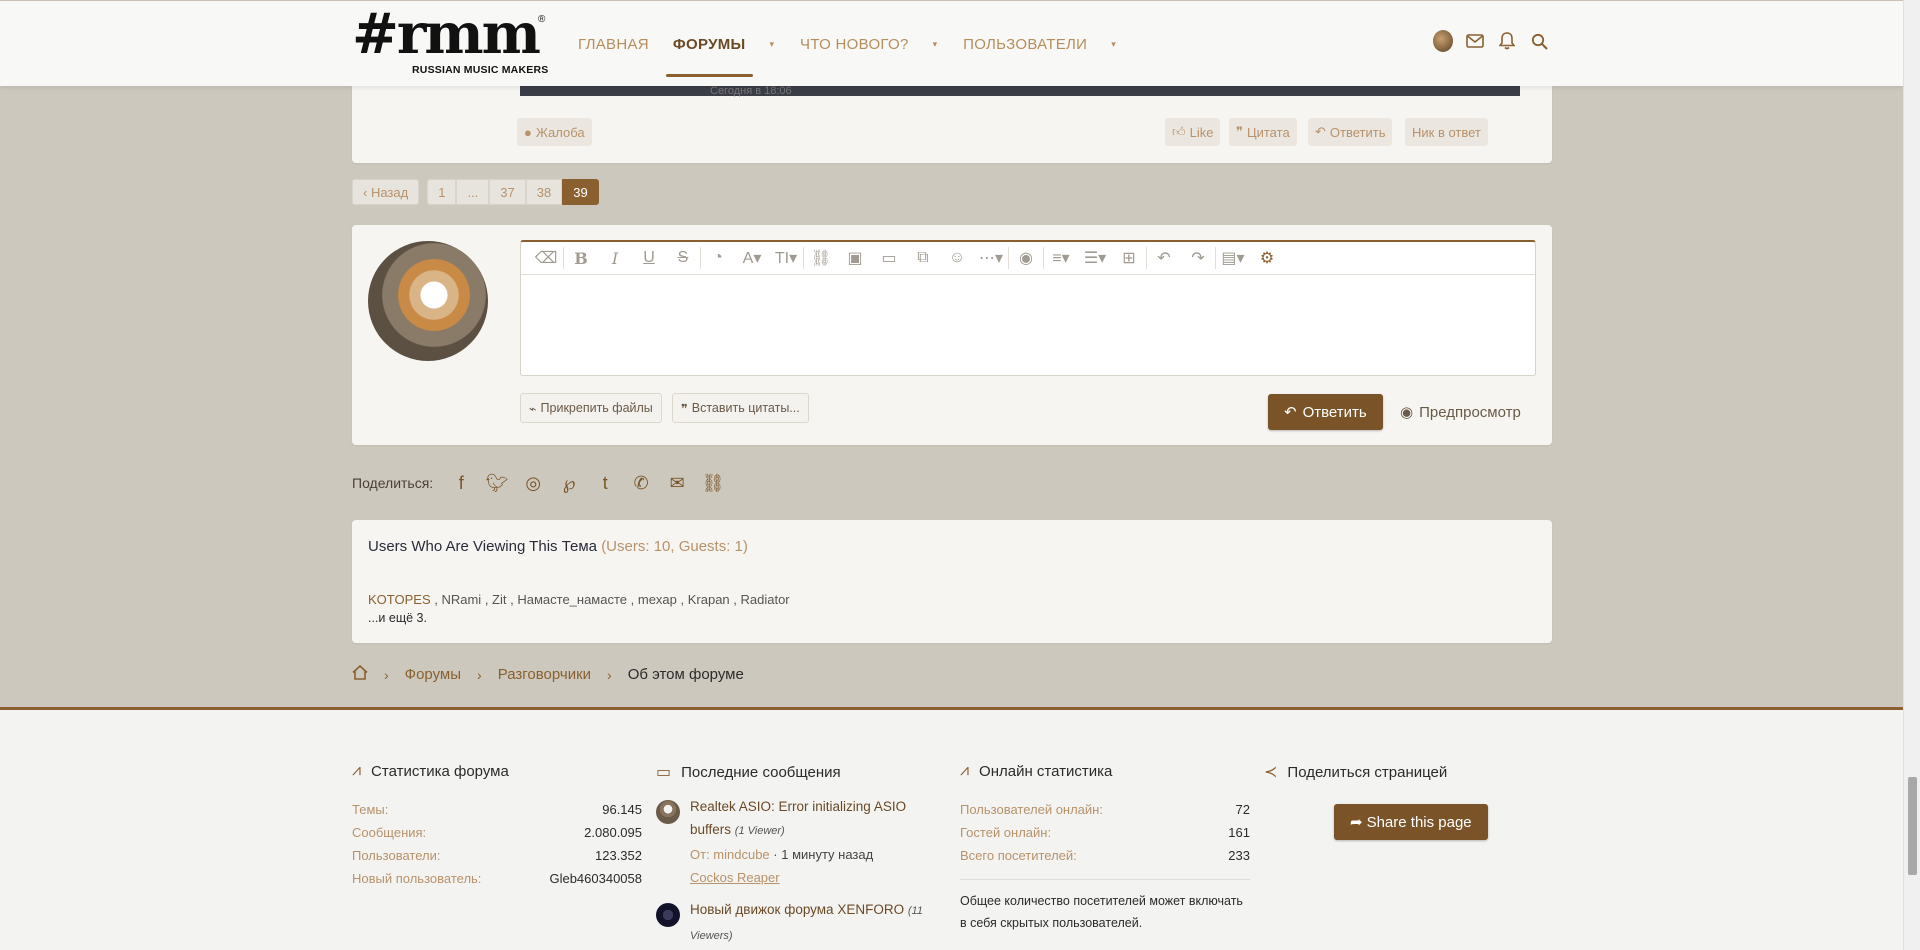 The height and width of the screenshot is (950, 1920). What do you see at coordinates (544, 192) in the screenshot?
I see `page-38: 38` at bounding box center [544, 192].